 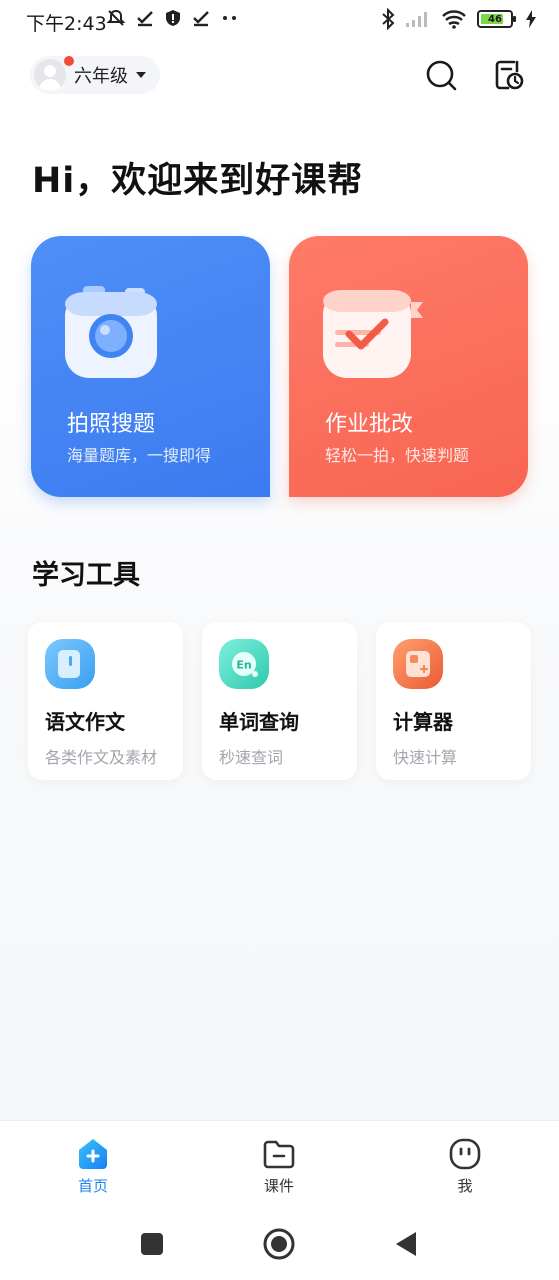 I want to click on grade-selector: 六年级, so click(x=95, y=75).